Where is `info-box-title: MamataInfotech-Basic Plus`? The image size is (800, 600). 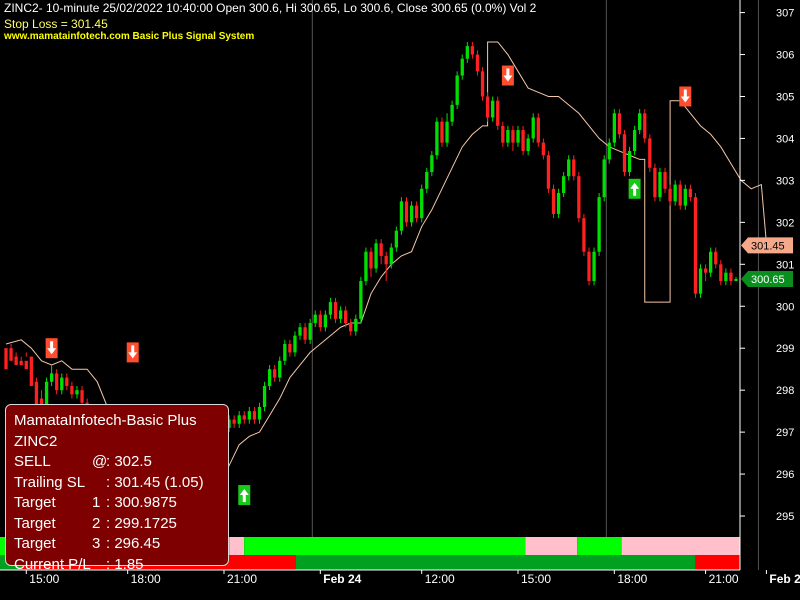 info-box-title: MamataInfotech-Basic Plus is located at coordinates (105, 420).